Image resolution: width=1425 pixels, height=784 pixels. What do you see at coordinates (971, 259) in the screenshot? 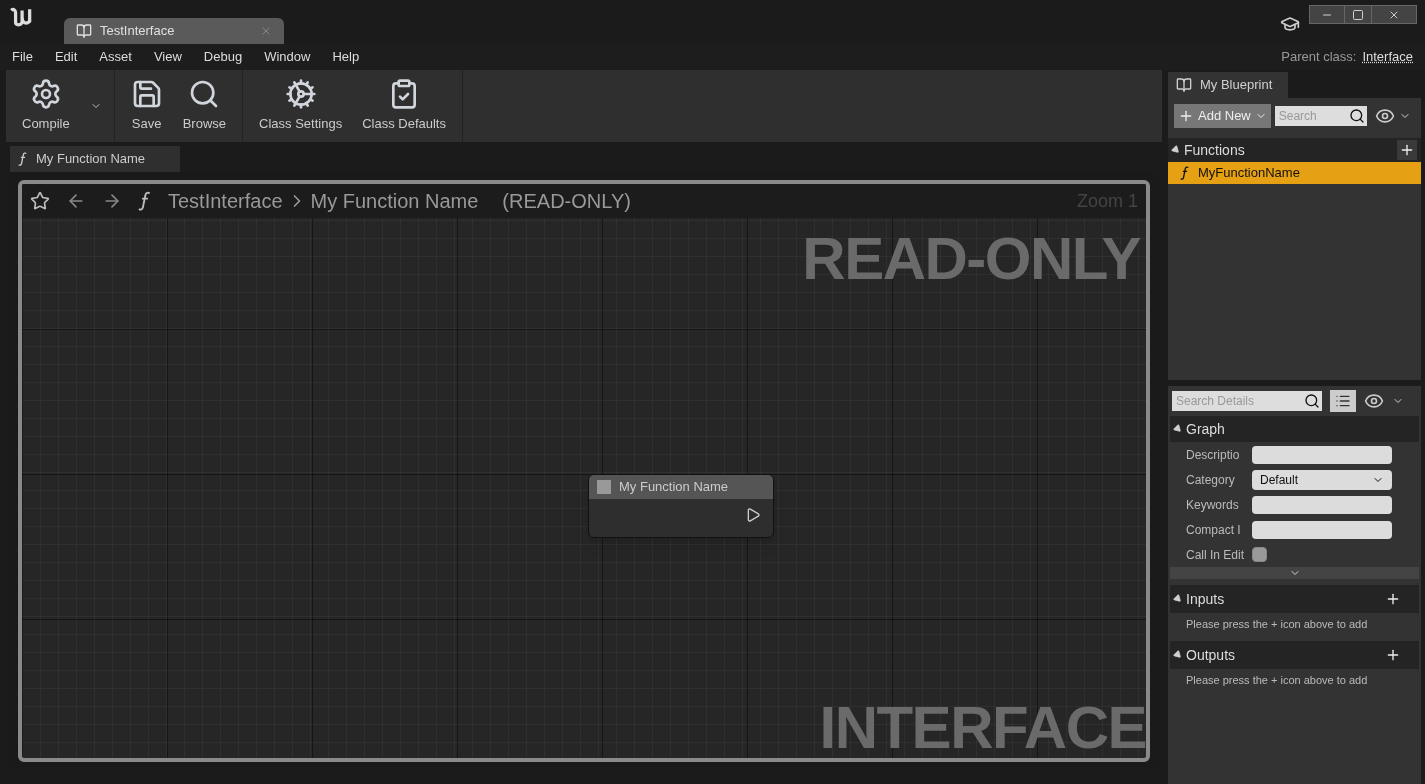
I see `read-only-overlay: READ-ONLY` at bounding box center [971, 259].